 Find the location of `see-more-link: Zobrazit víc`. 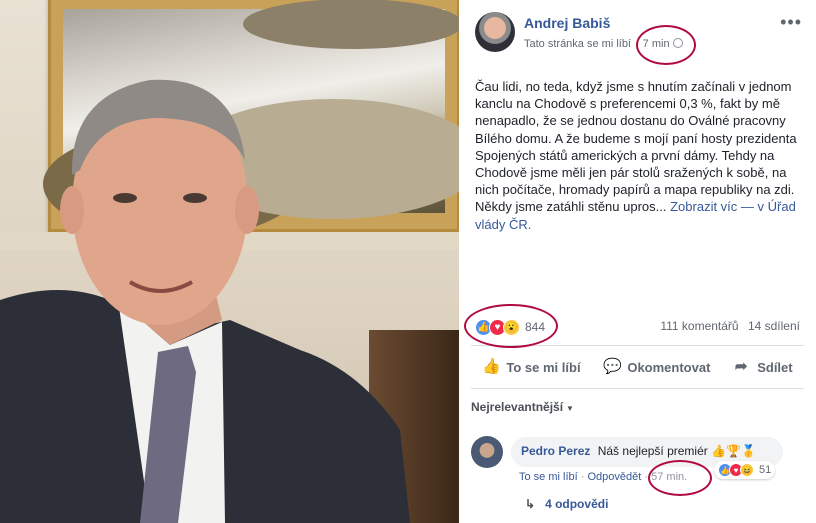

see-more-link: Zobrazit víc is located at coordinates (703, 206).